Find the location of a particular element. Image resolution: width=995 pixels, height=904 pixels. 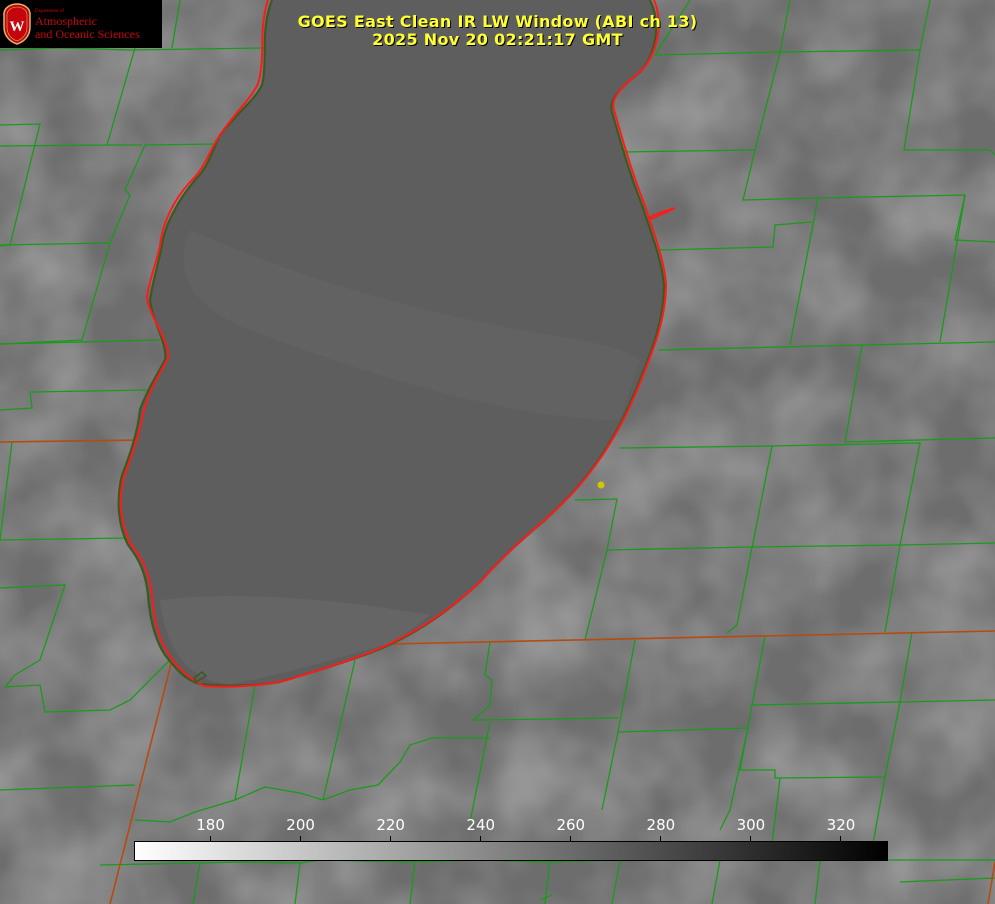

station-marker is located at coordinates (601, 485).